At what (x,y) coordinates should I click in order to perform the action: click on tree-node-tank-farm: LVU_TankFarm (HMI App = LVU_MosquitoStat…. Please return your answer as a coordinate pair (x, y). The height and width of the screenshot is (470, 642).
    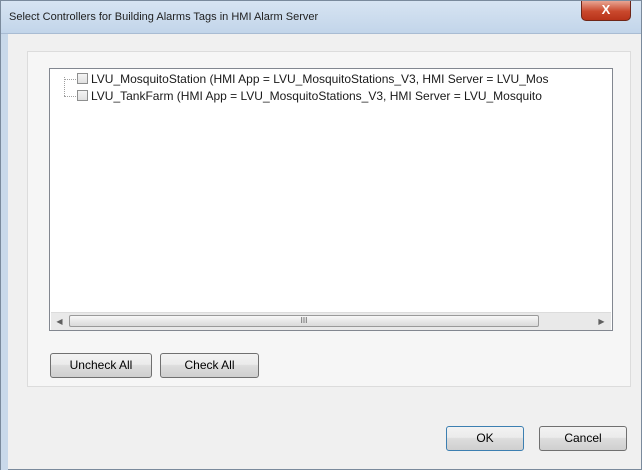
    Looking at the image, I should click on (330, 96).